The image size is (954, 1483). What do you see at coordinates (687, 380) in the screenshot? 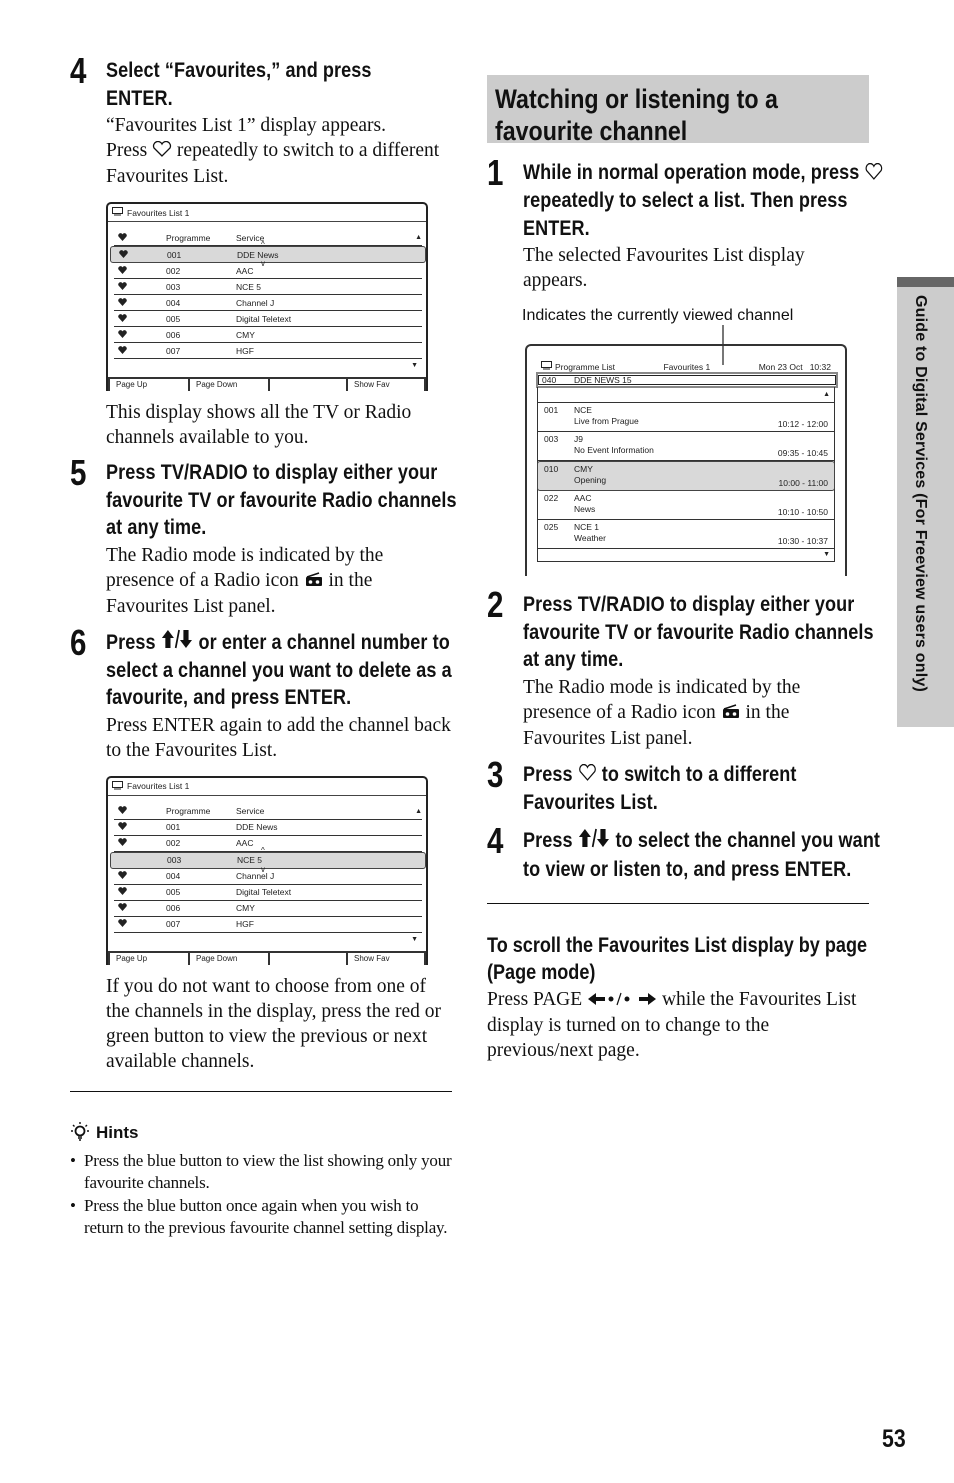
I see `current-channel-bar: 040 DDE NEWS 15` at bounding box center [687, 380].